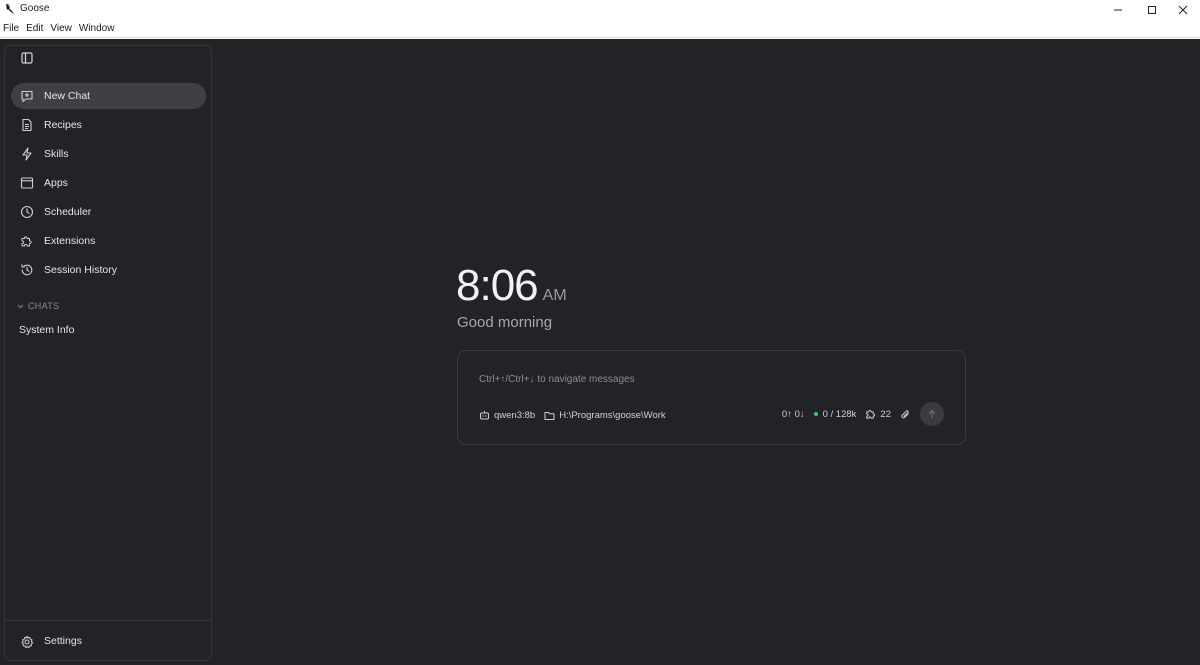  I want to click on menu-file: File, so click(11, 28).